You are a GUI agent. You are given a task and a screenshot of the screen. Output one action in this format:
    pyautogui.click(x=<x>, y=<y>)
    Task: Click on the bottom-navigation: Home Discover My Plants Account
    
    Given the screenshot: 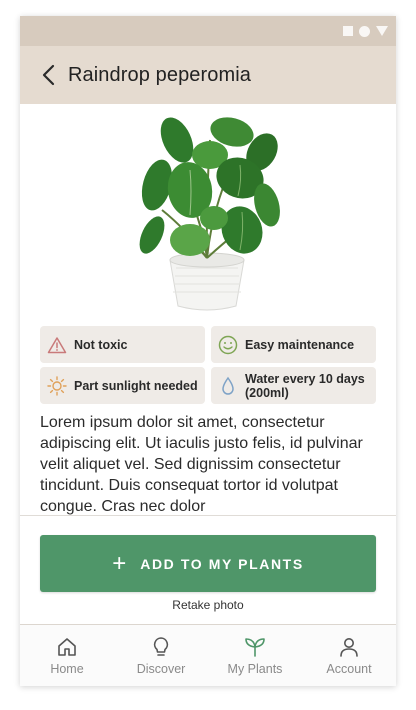 What is the action you would take?
    pyautogui.click(x=208, y=655)
    